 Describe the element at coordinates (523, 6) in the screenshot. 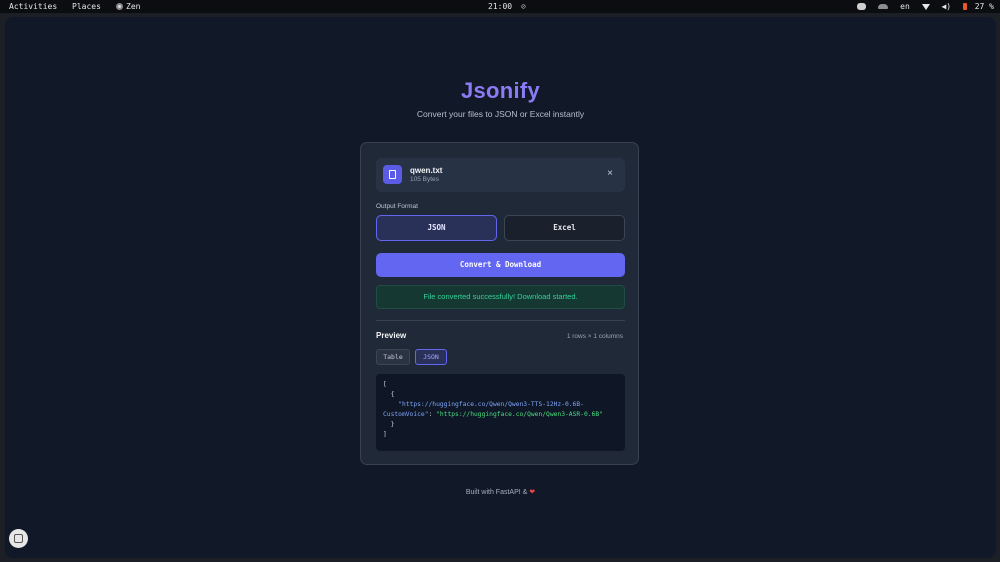

I see `notifications-muted-icon: ⊘` at that location.